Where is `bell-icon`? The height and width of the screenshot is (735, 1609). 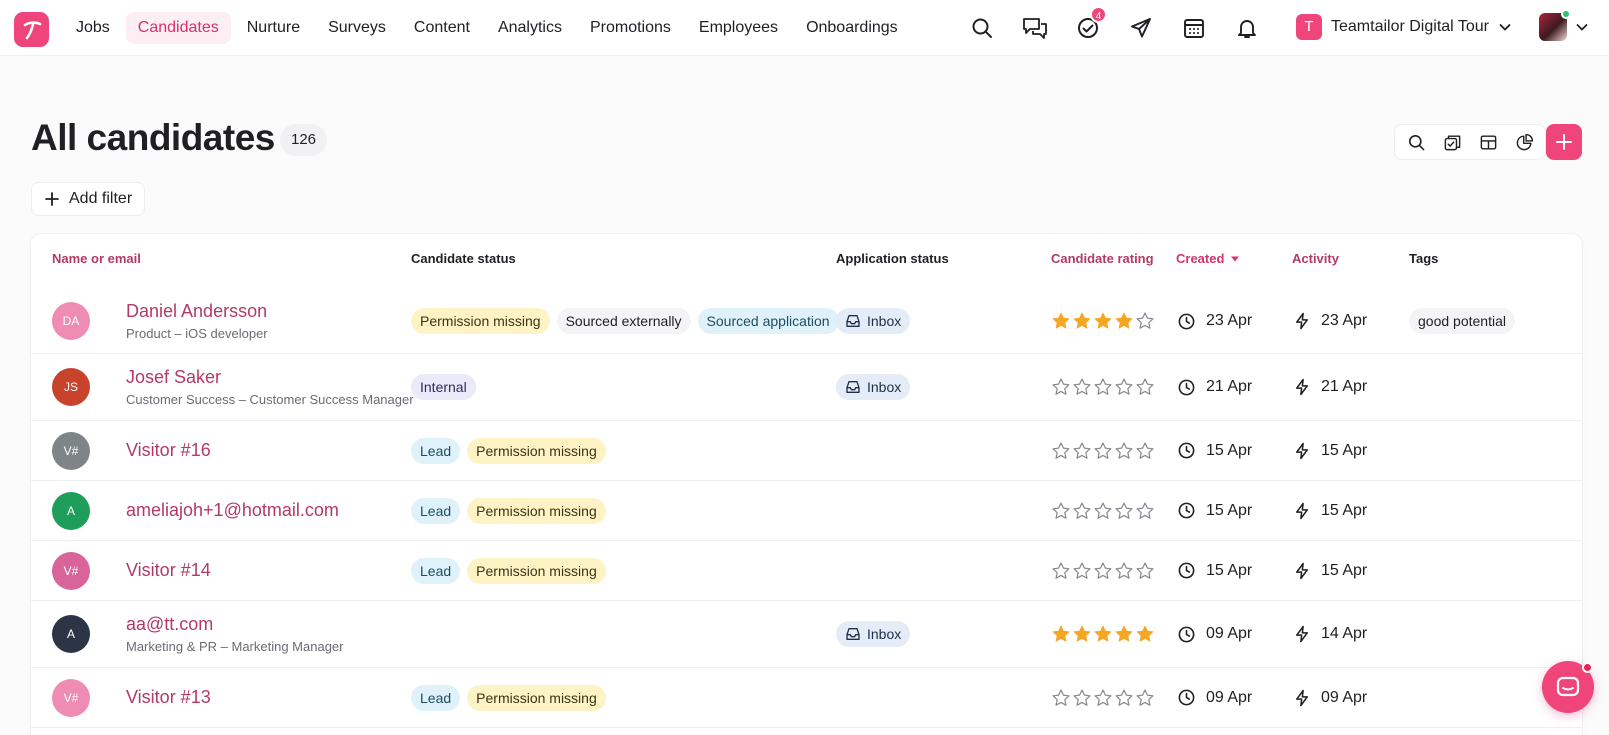
bell-icon is located at coordinates (1247, 28).